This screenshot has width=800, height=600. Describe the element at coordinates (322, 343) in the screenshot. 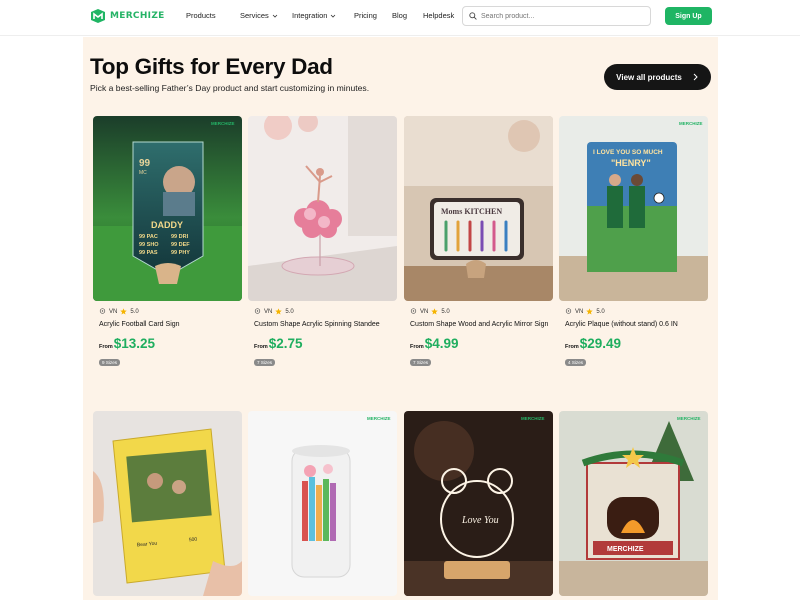

I see `price-row: From $2.75` at that location.